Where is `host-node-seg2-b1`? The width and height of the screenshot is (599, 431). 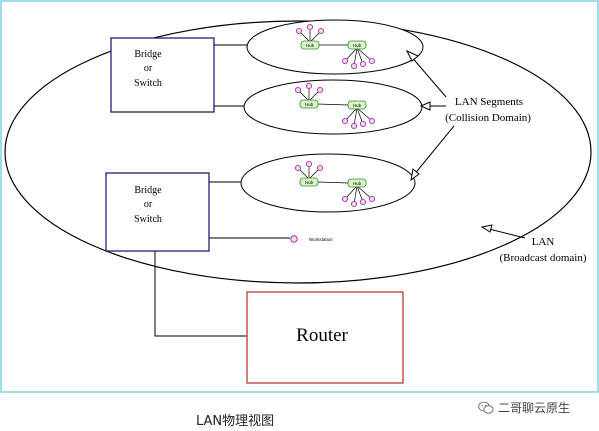 host-node-seg2-b1 is located at coordinates (354, 126).